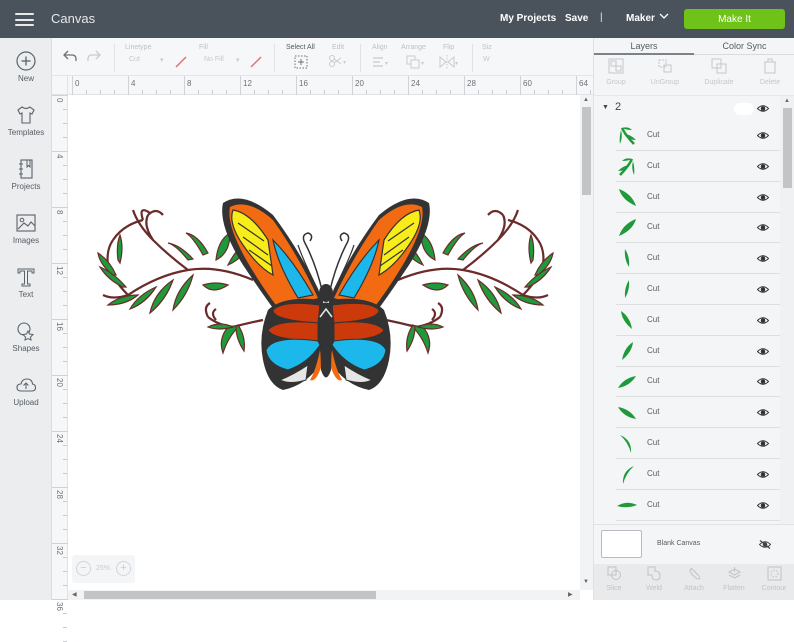  Describe the element at coordinates (640, 18) in the screenshot. I see `machine-select: Maker` at that location.